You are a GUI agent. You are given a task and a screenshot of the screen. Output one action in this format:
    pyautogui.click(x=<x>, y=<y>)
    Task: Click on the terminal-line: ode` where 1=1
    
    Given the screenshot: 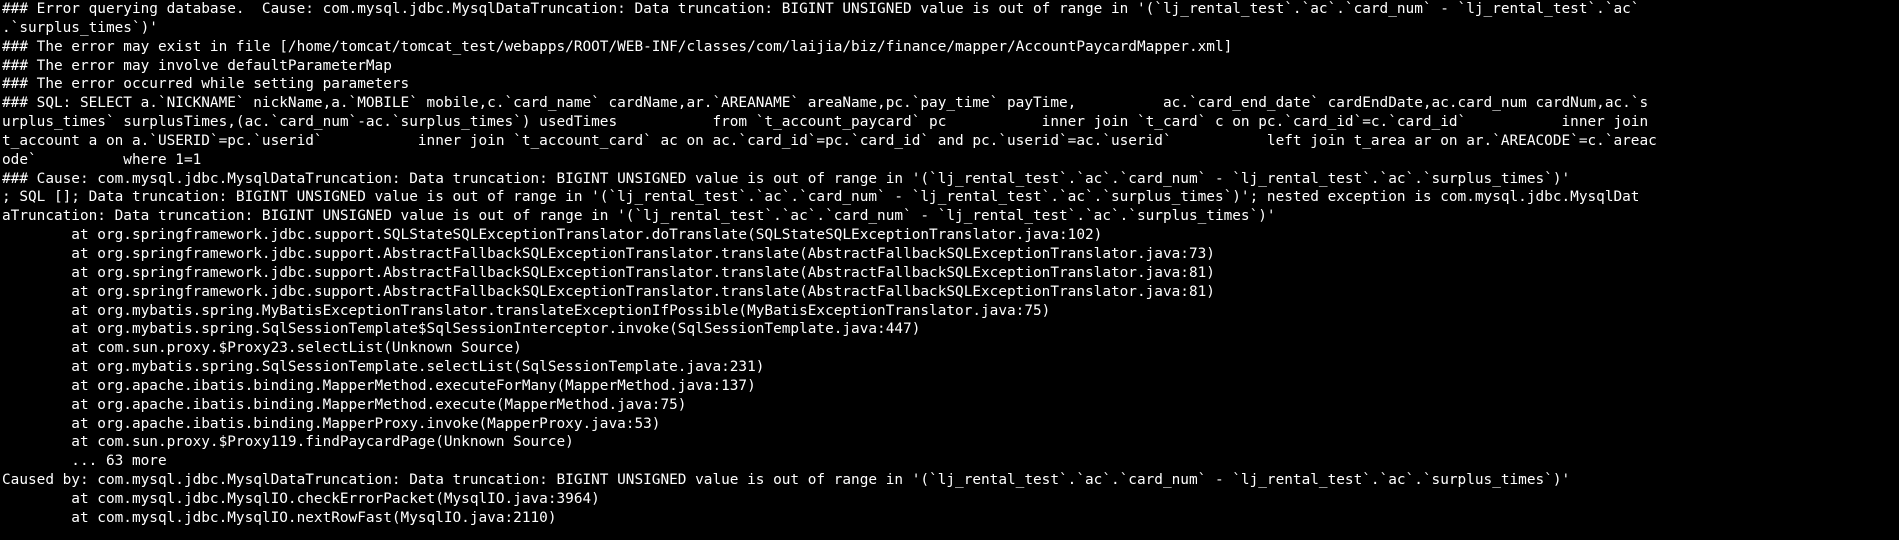 What is the action you would take?
    pyautogui.click(x=102, y=159)
    